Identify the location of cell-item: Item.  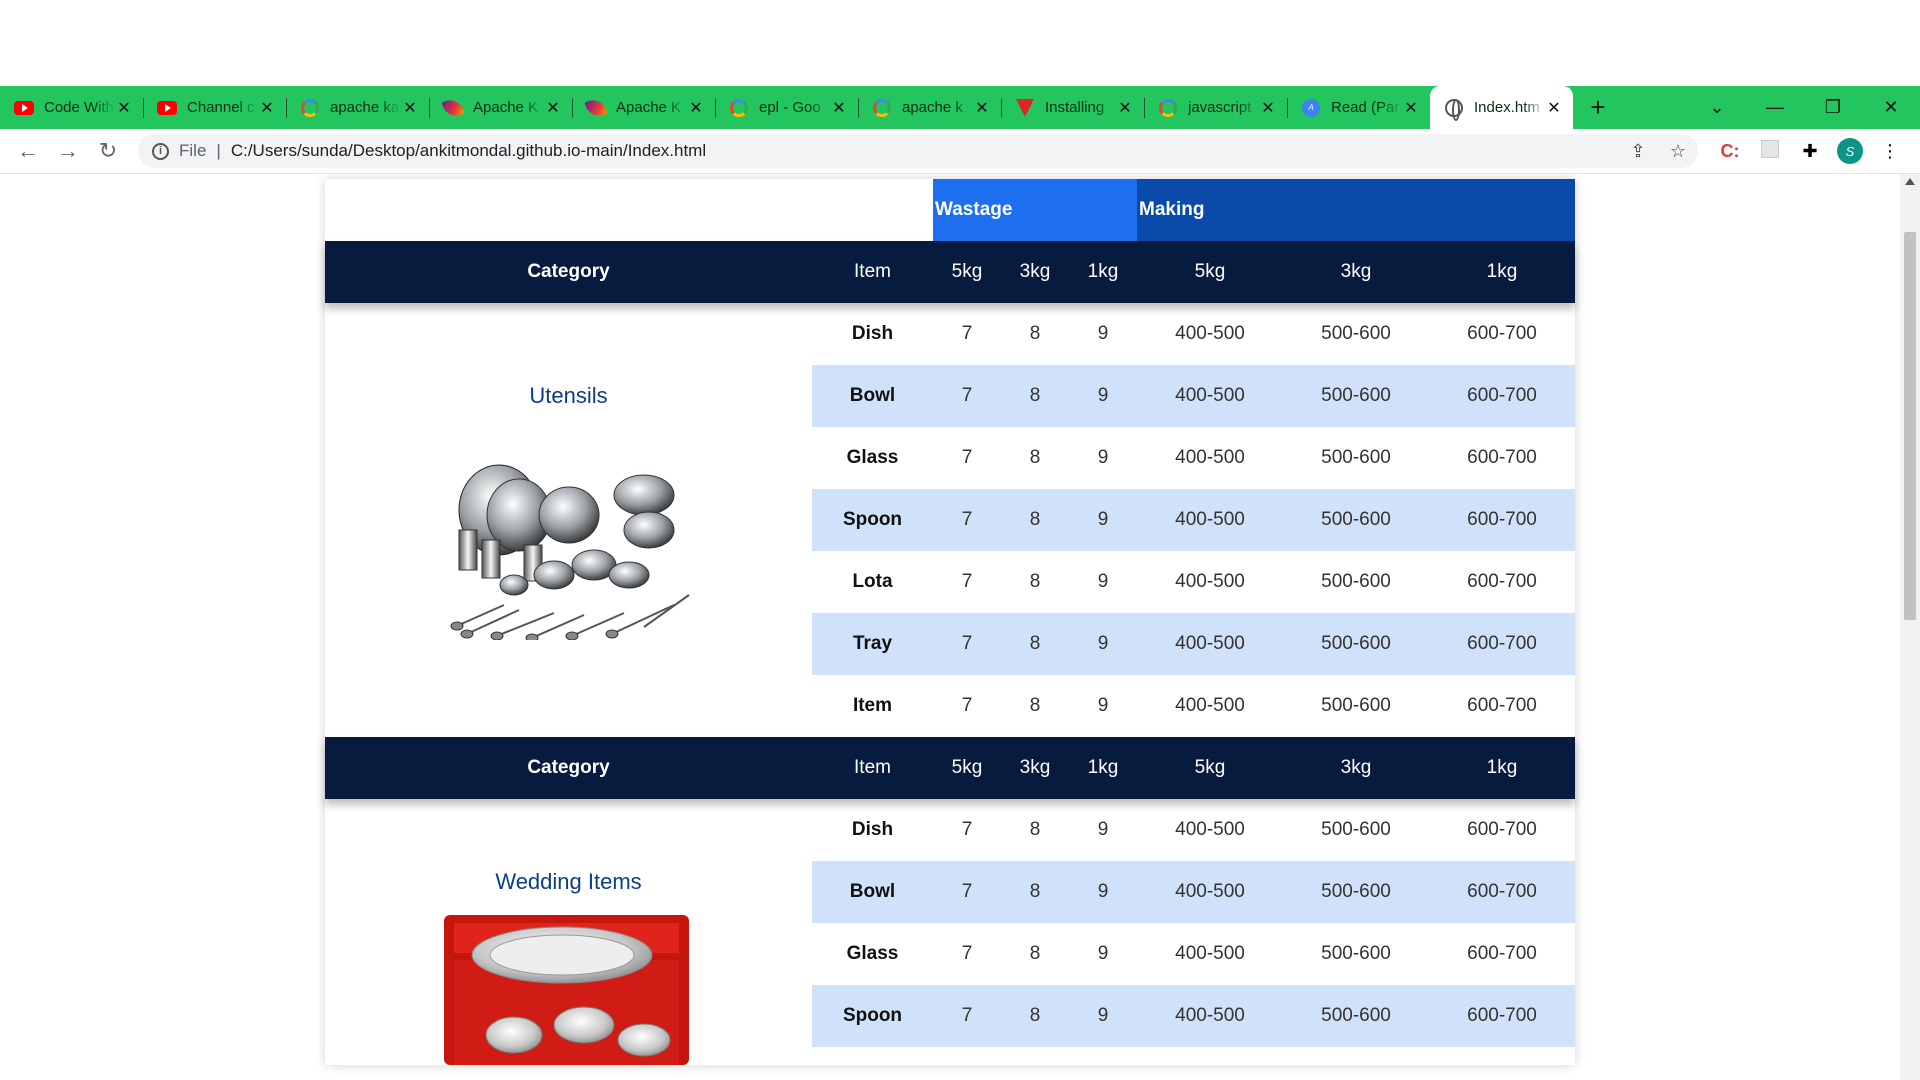
(872, 705).